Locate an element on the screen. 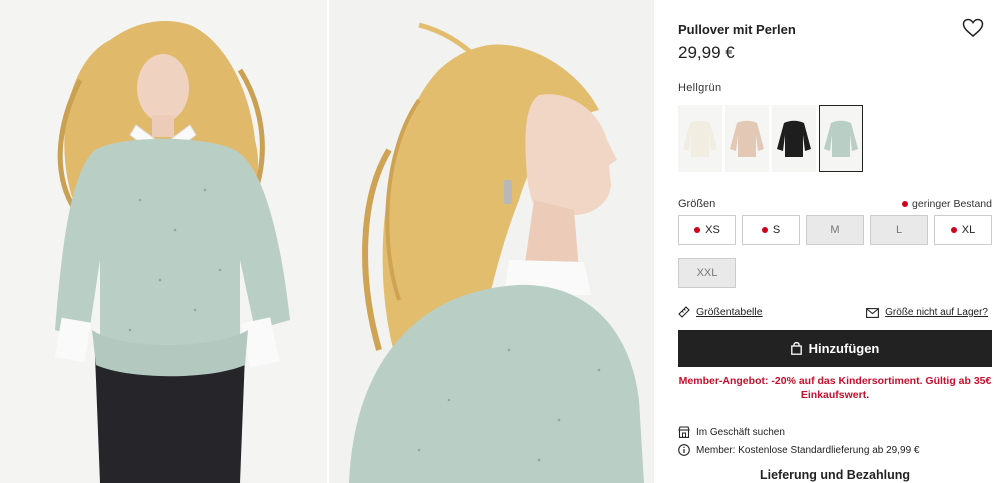  add-to-cart-button: Hinzufügen is located at coordinates (835, 348).